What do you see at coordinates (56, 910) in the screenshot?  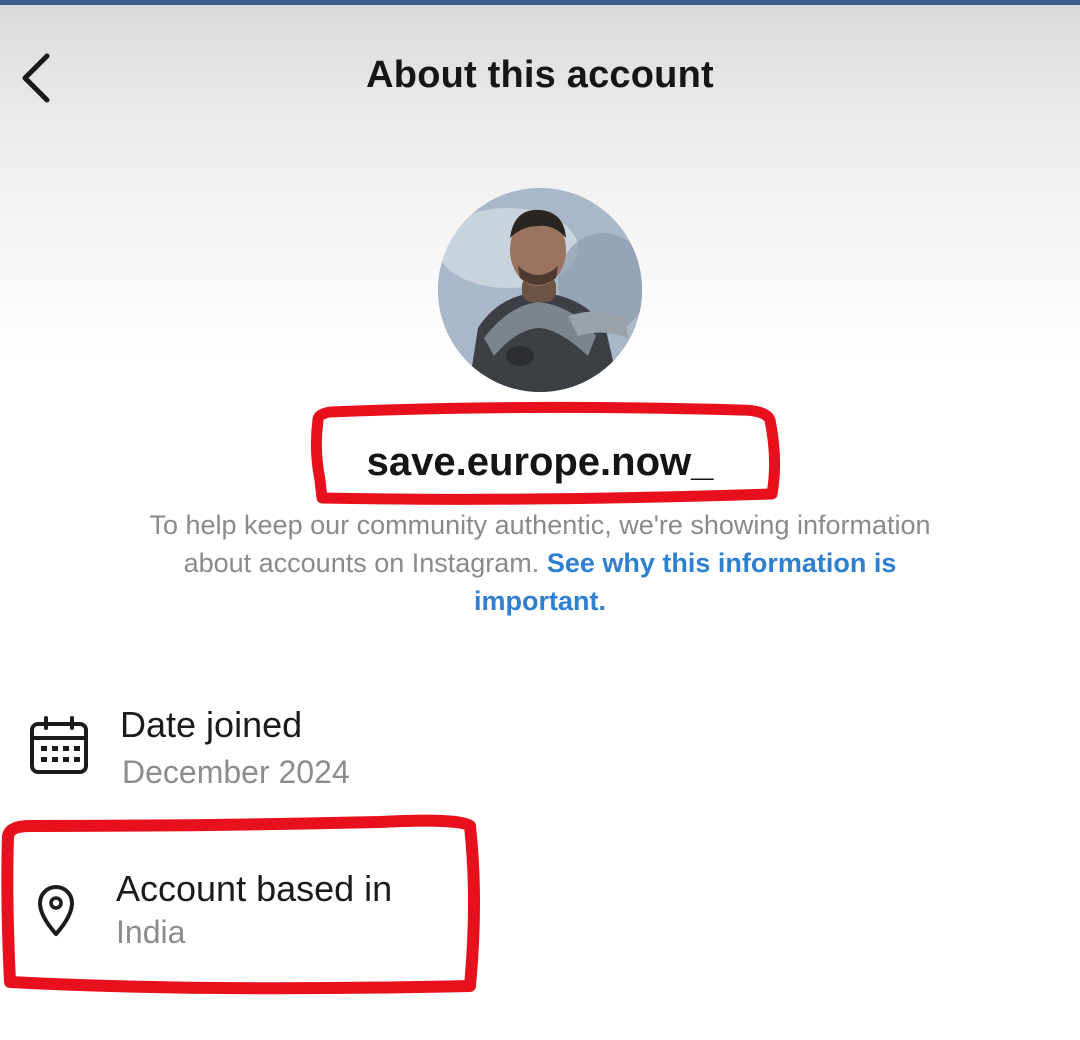 I see `location-pin-icon` at bounding box center [56, 910].